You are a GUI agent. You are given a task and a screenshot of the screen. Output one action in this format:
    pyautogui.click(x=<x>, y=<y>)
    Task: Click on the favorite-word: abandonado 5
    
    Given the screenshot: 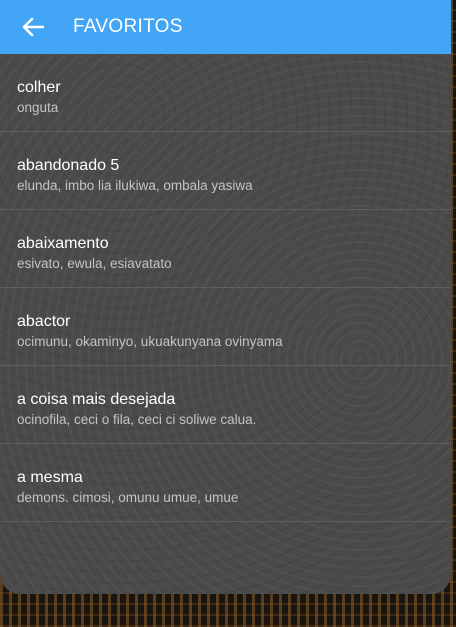 What is the action you would take?
    pyautogui.click(x=68, y=165)
    